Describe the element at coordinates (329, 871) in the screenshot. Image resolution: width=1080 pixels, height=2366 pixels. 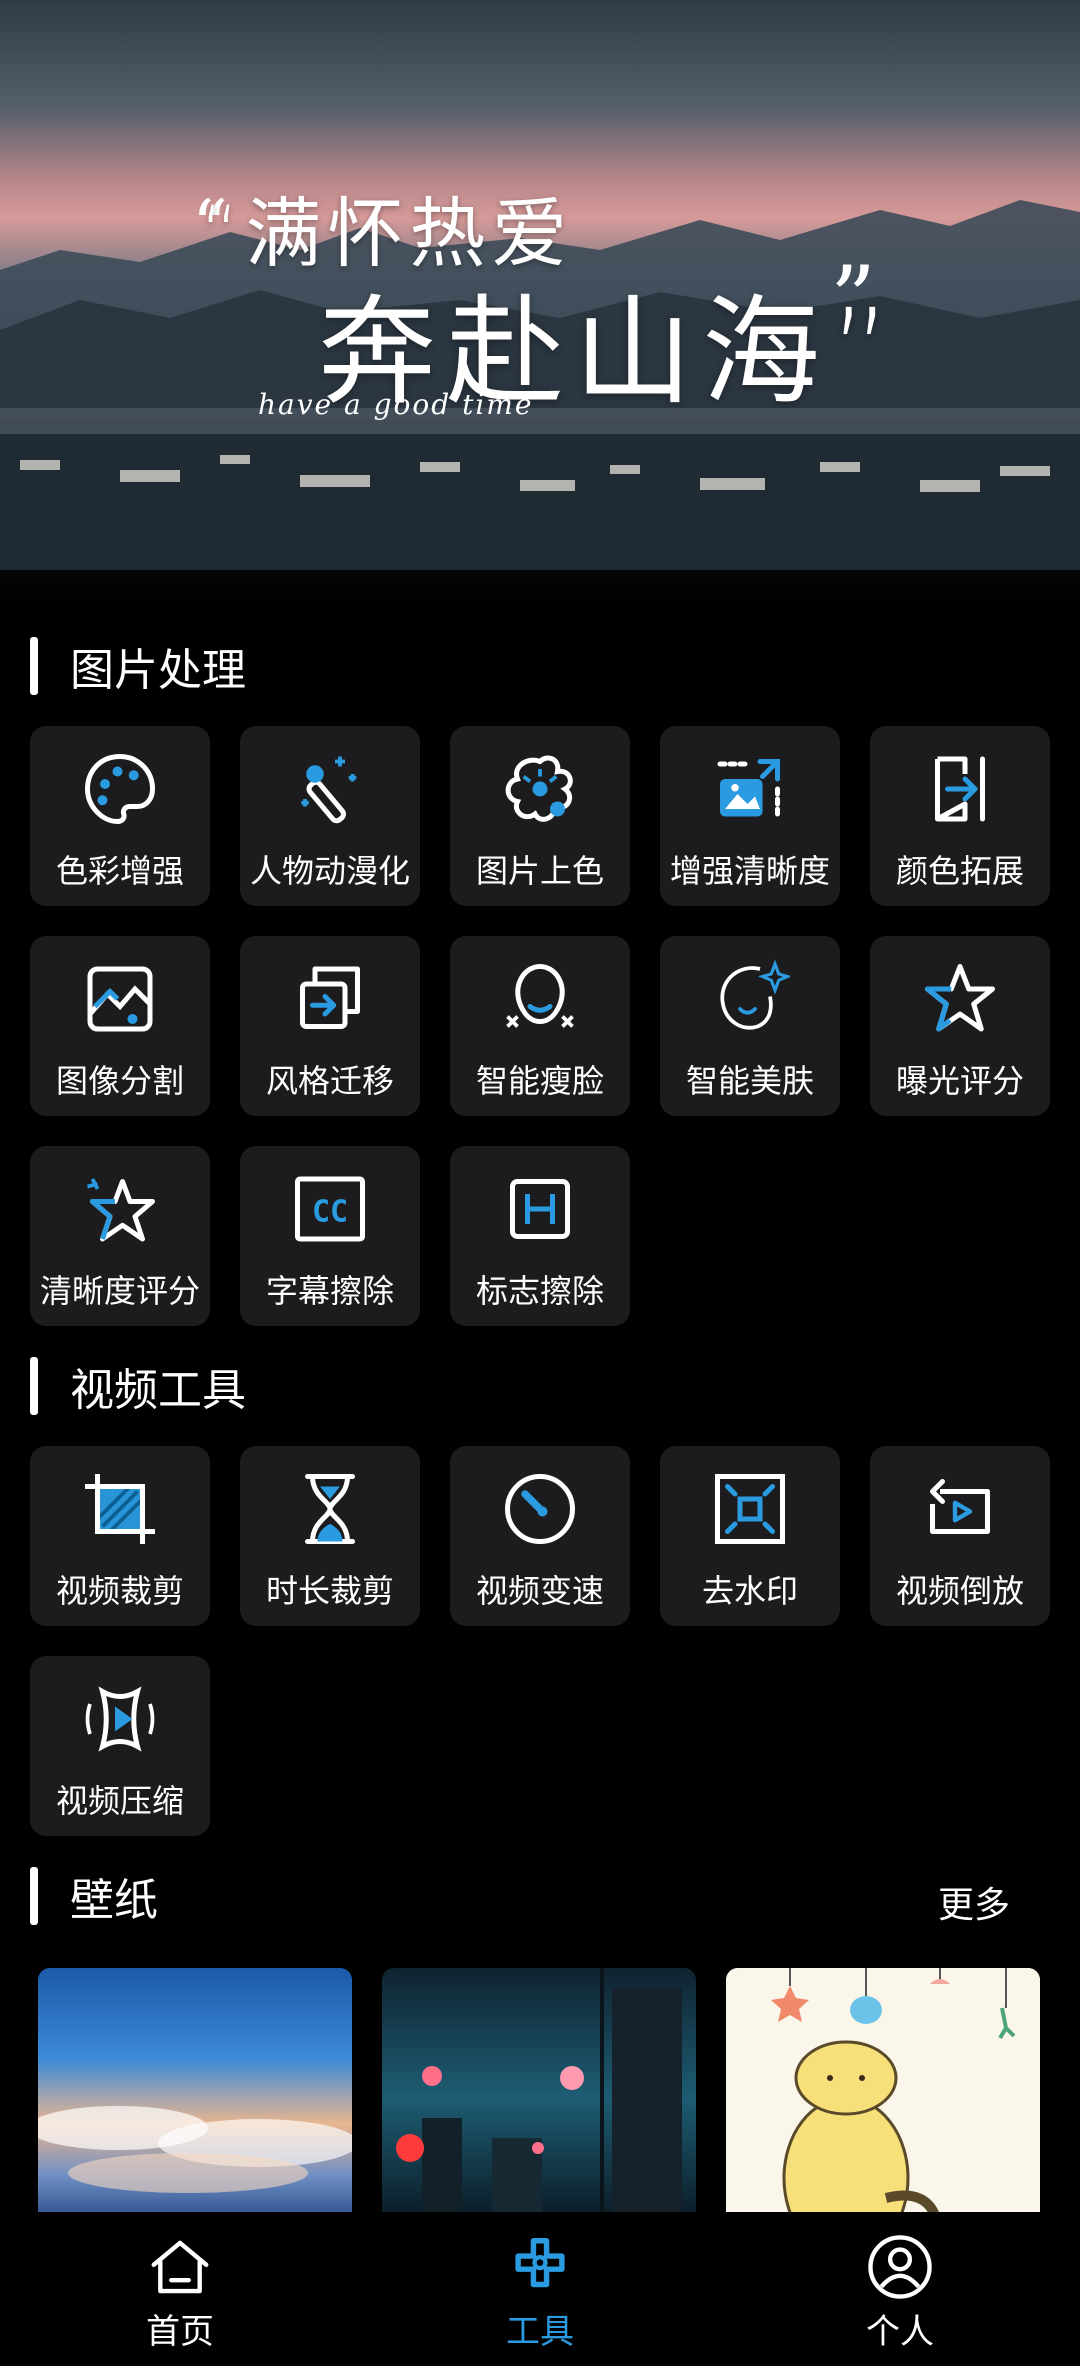
I see `image-tool-label: 人物动漫化` at that location.